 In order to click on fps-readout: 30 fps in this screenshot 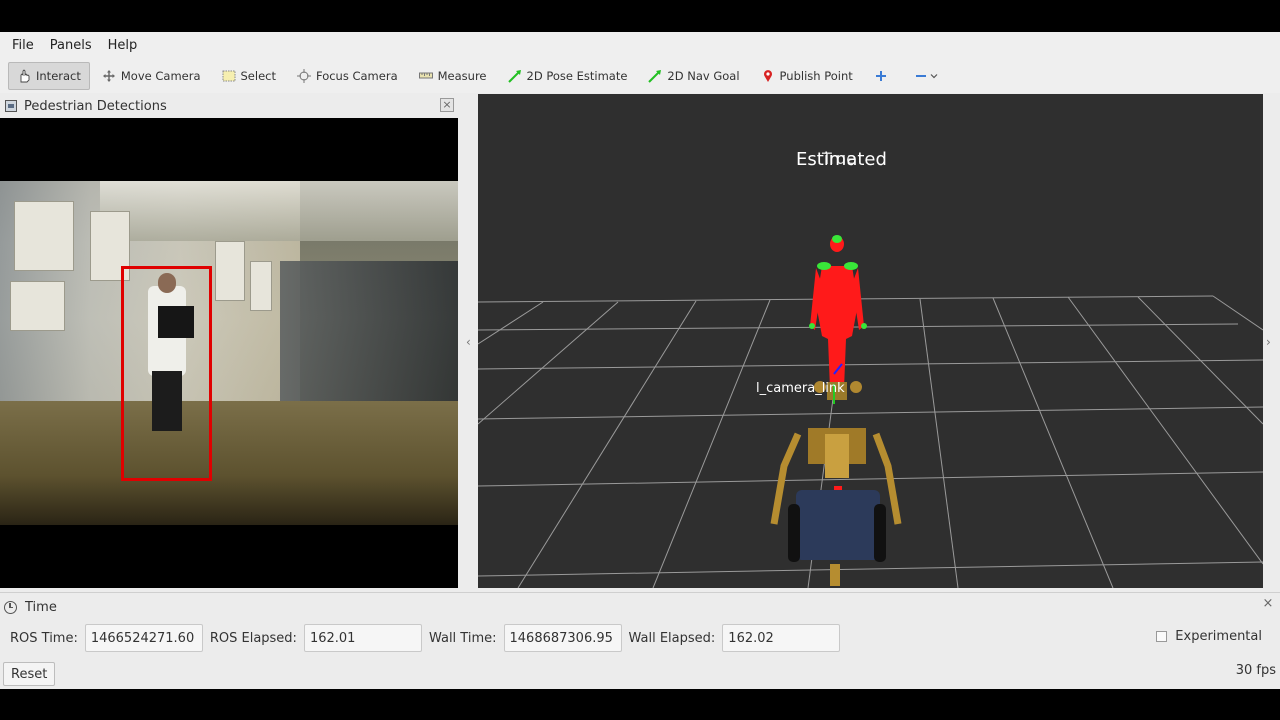, I will do `click(1255, 670)`.